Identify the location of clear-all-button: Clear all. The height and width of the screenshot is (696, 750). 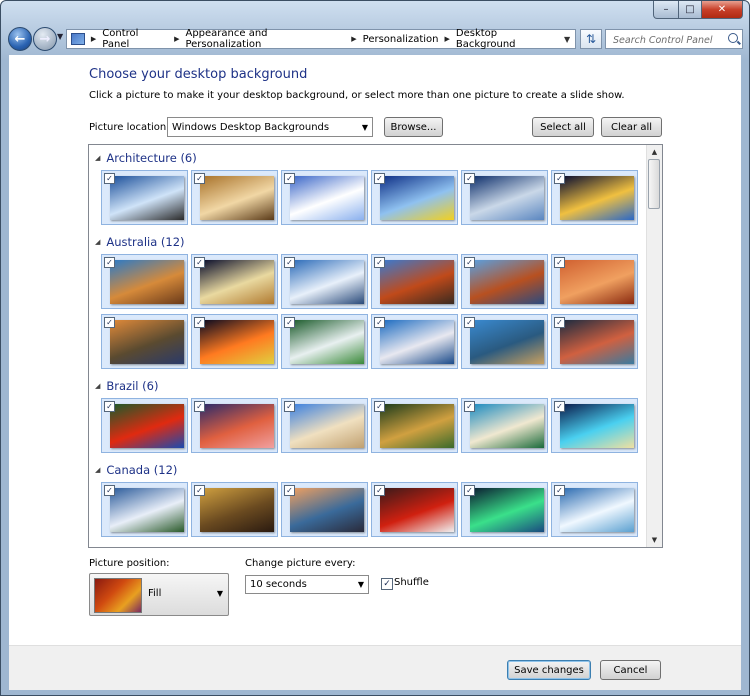
(631, 127).